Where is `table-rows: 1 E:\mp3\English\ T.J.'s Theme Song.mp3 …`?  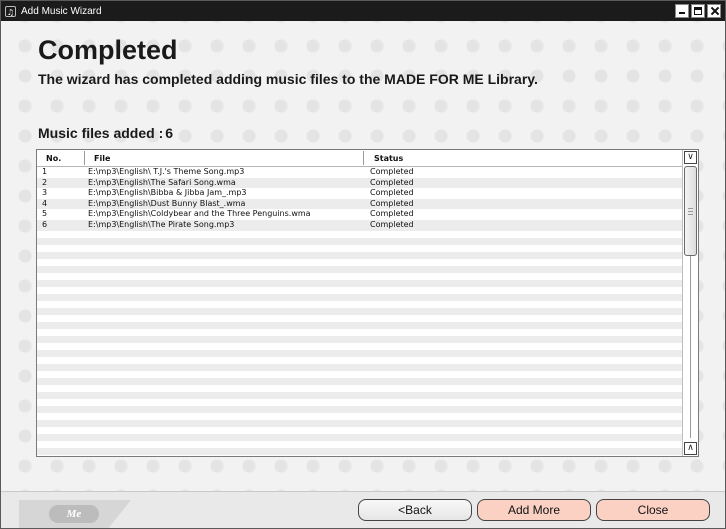
table-rows: 1 E:\mp3\English\ T.J.'s Theme Song.mp3 … is located at coordinates (360, 199).